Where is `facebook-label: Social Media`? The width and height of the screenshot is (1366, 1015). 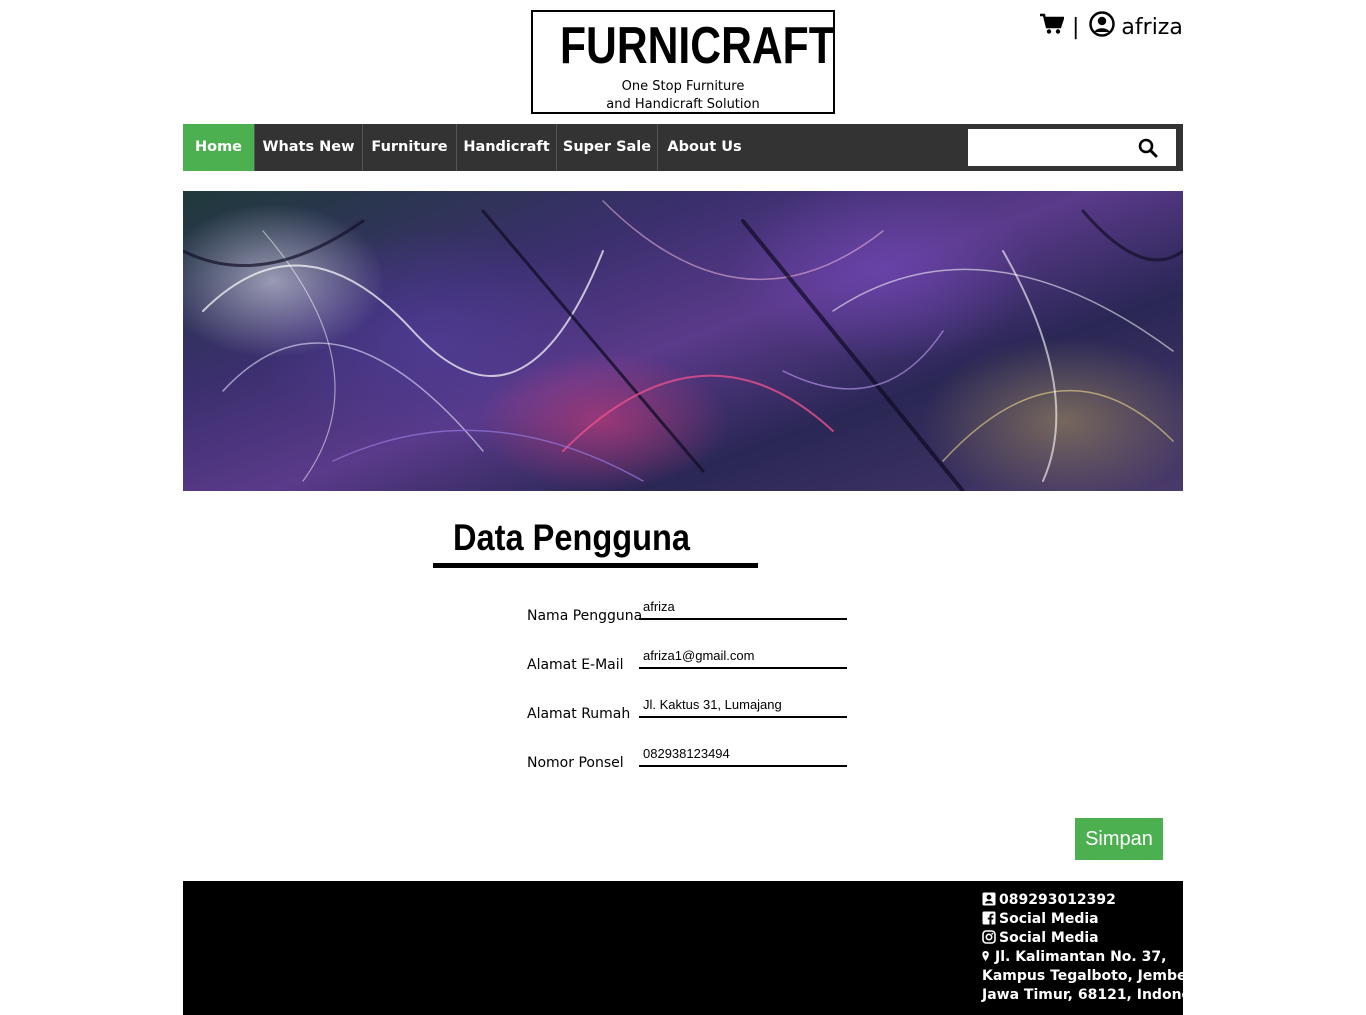 facebook-label: Social Media is located at coordinates (1049, 919).